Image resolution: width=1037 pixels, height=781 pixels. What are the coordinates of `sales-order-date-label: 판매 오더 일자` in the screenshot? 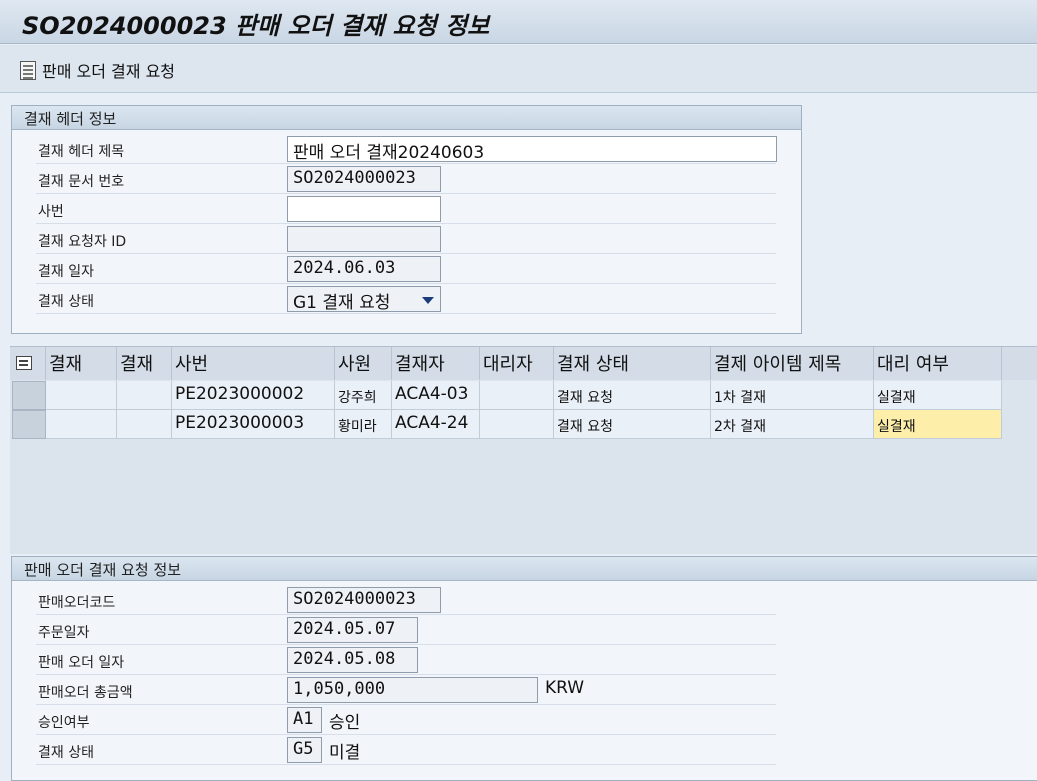 It's located at (81, 663).